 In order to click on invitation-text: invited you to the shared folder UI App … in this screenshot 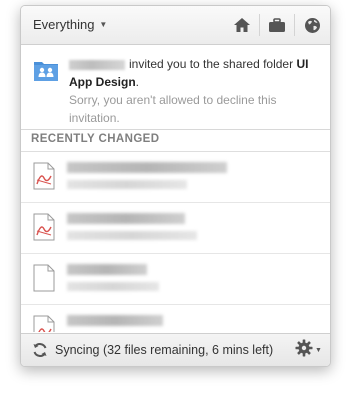, I will do `click(194, 91)`.